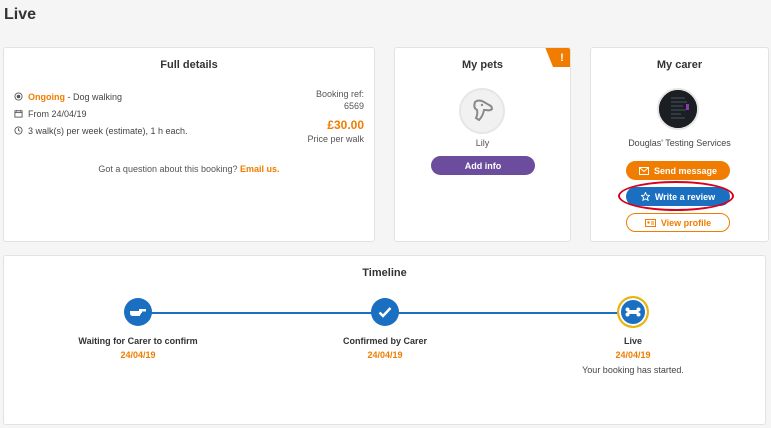 The height and width of the screenshot is (428, 771). I want to click on timeline-step-1-marker, so click(138, 312).